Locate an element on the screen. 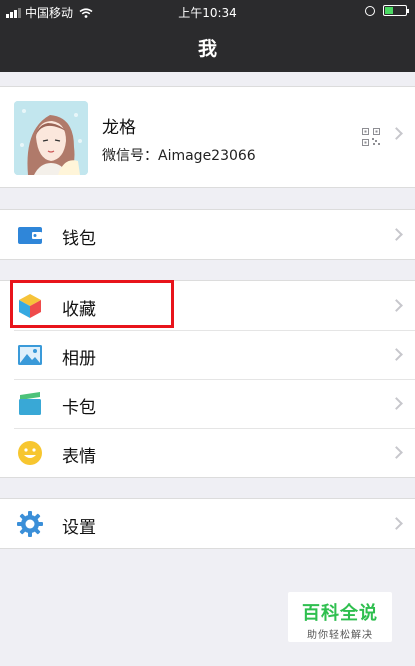 The width and height of the screenshot is (415, 666). status-bar: 中国移动 上午10:34 is located at coordinates (207, 11).